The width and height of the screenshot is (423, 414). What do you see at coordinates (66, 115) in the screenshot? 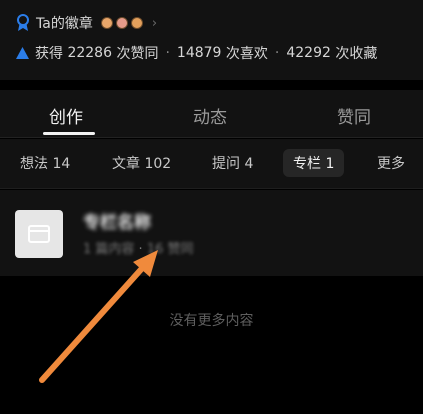
I see `tab-creations: 创作` at bounding box center [66, 115].